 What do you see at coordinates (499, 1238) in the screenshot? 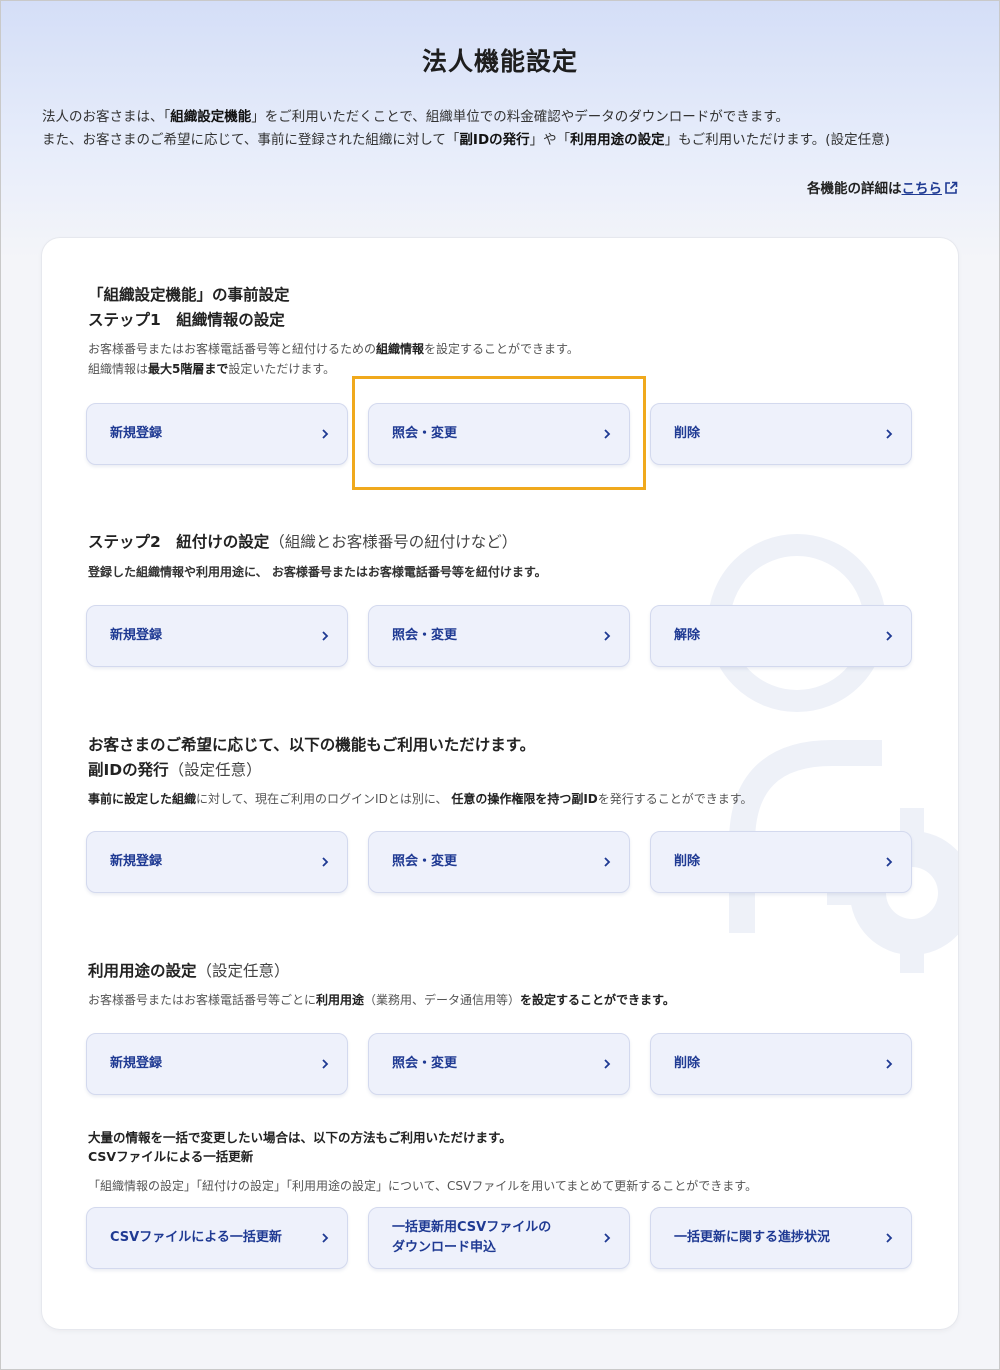
I see `csv-download-request-button: 一括更新用CSVファイルの ダウンロード申込` at bounding box center [499, 1238].